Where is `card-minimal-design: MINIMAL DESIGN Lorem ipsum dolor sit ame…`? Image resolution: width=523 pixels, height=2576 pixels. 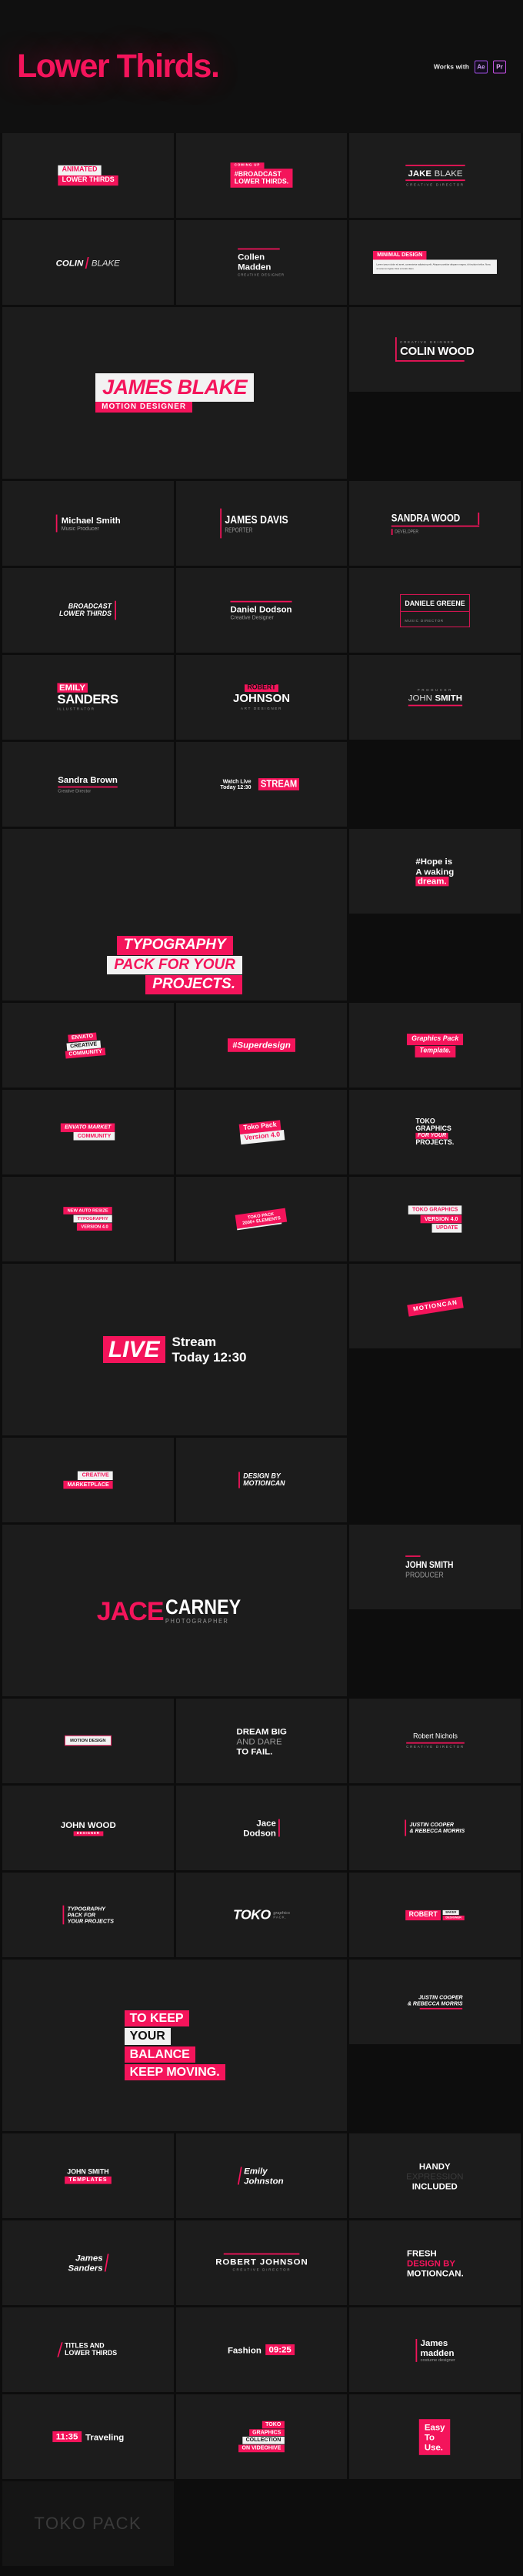 card-minimal-design: MINIMAL DESIGN Lorem ipsum dolor sit ame… is located at coordinates (435, 262).